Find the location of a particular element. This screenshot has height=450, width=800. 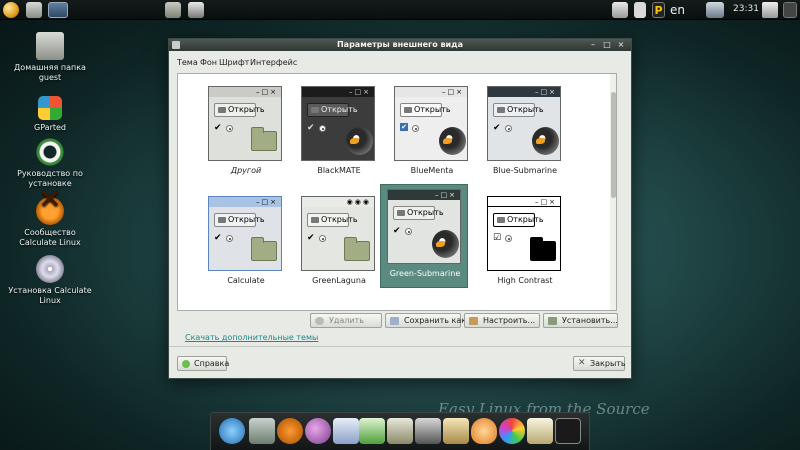

close-button: ✕ Закрыть is located at coordinates (599, 363).